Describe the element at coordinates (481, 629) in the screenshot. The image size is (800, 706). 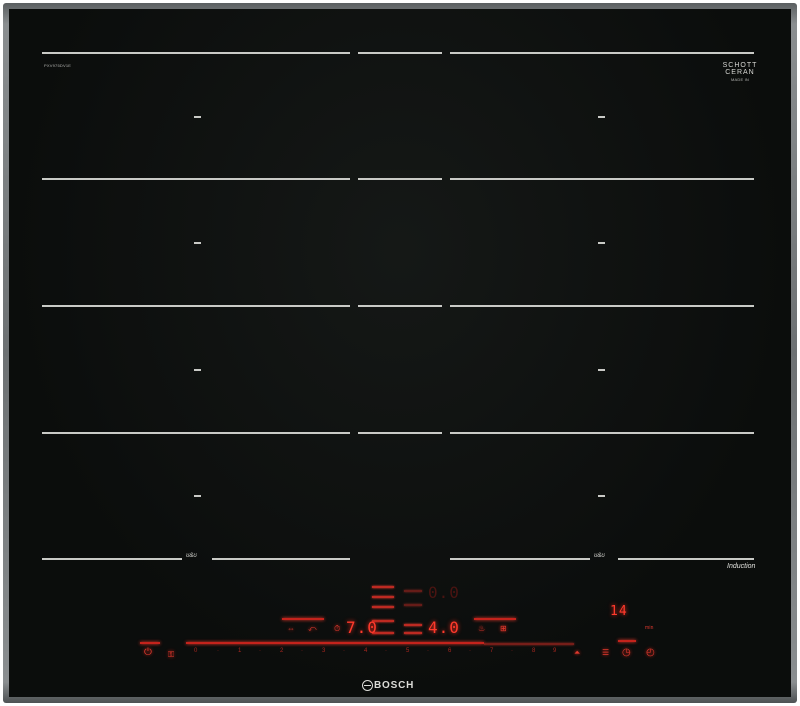
I see `pot-icon: ♨` at that location.